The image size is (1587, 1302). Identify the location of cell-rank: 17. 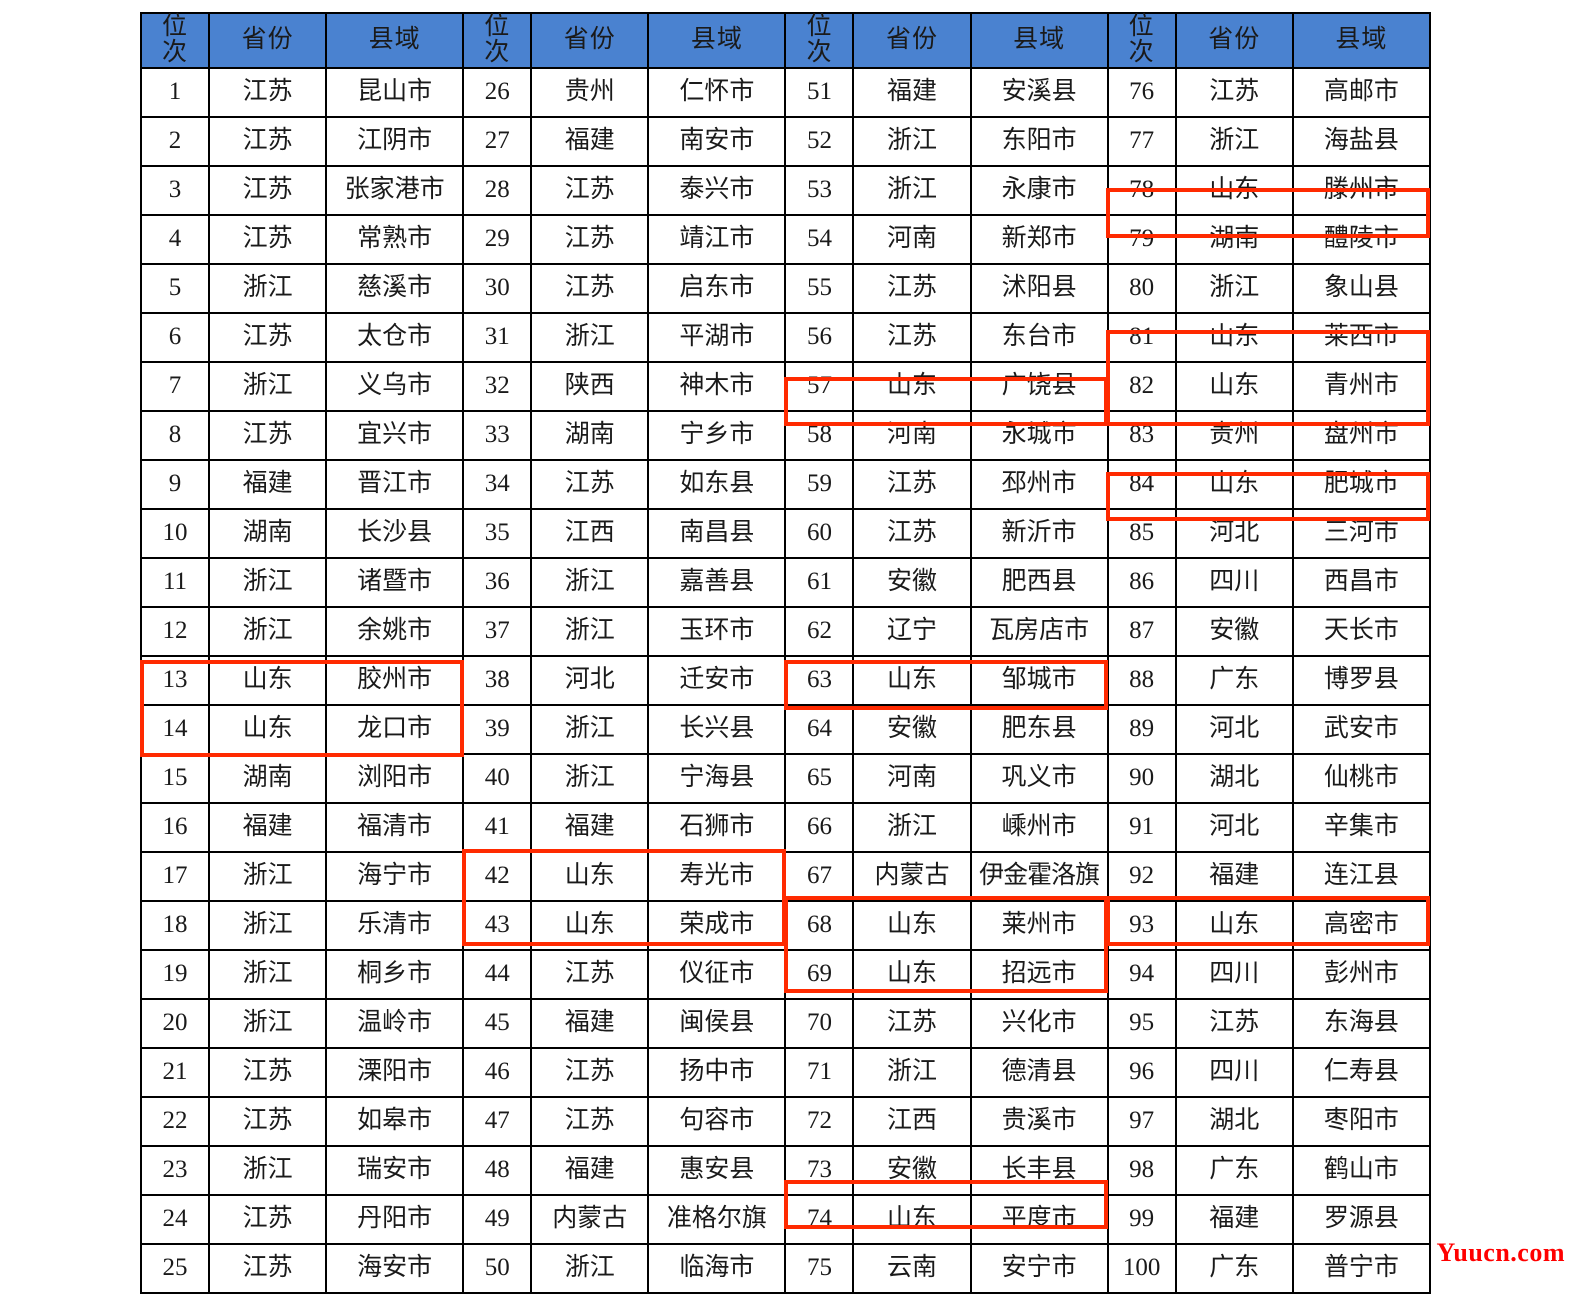
(175, 876).